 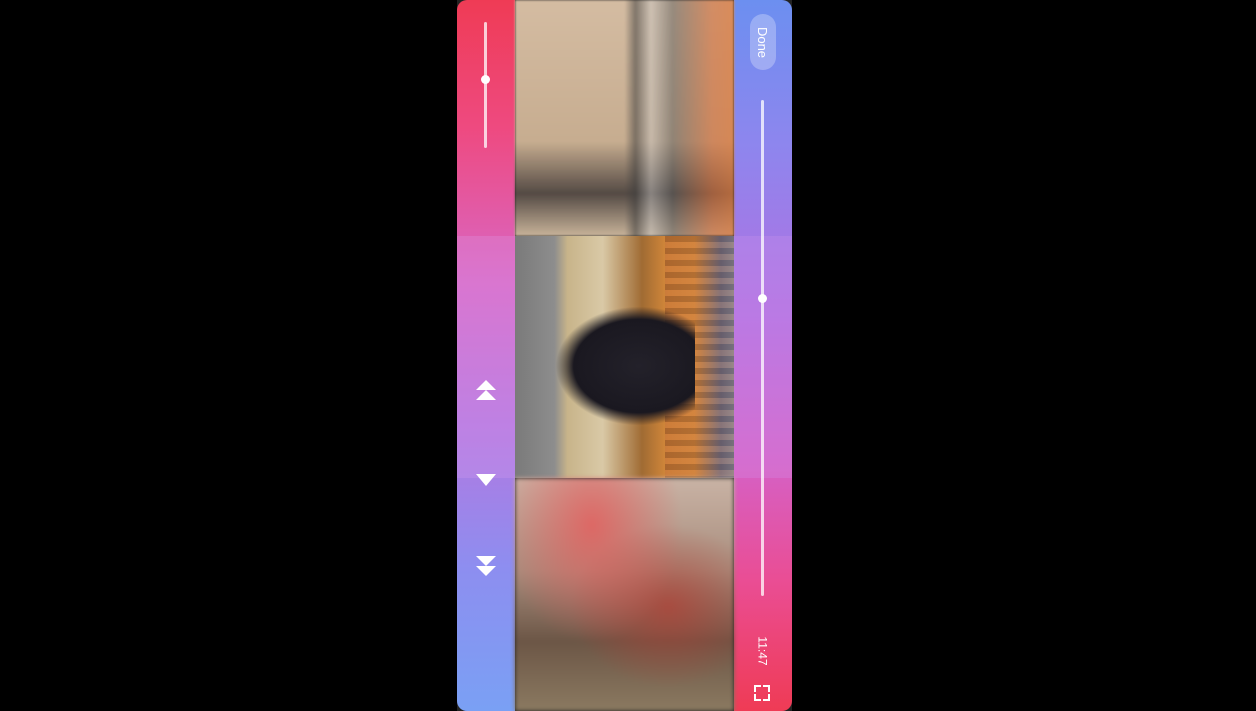 I want to click on skip-up-button, so click(x=486, y=390).